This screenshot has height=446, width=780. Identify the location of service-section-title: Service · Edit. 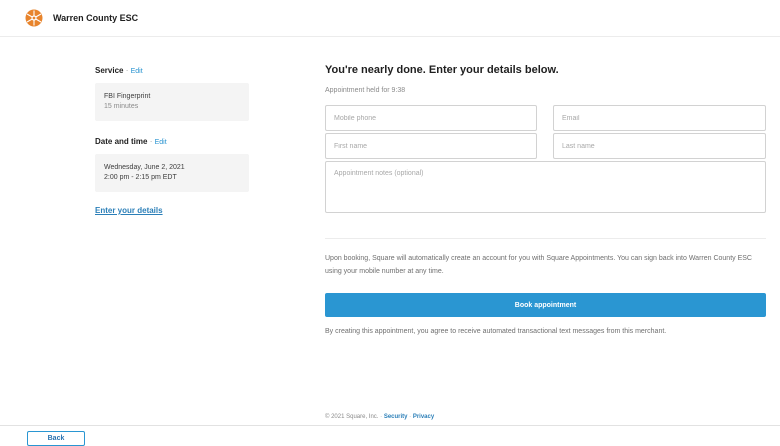
(119, 70).